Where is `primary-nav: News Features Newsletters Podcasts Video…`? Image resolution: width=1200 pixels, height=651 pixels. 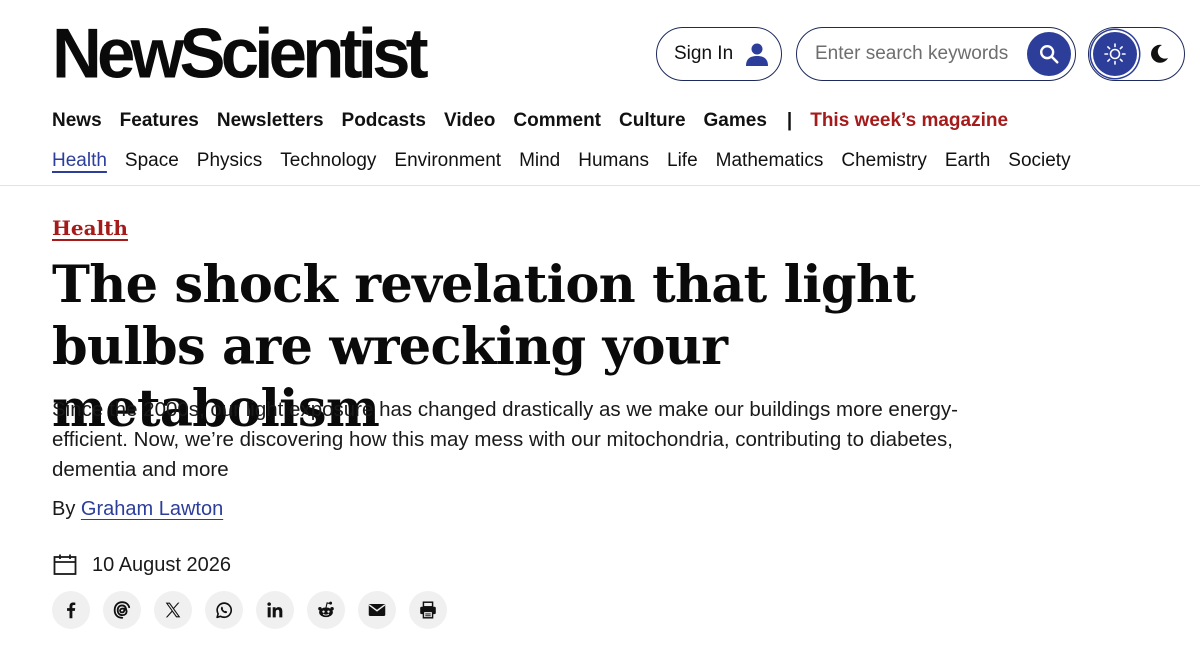 primary-nav: News Features Newsletters Podcasts Video… is located at coordinates (530, 121).